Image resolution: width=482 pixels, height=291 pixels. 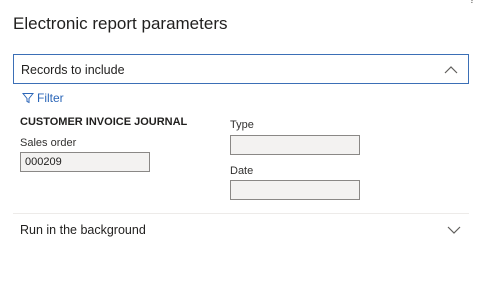 I want to click on help-icon: ?, so click(x=472, y=3).